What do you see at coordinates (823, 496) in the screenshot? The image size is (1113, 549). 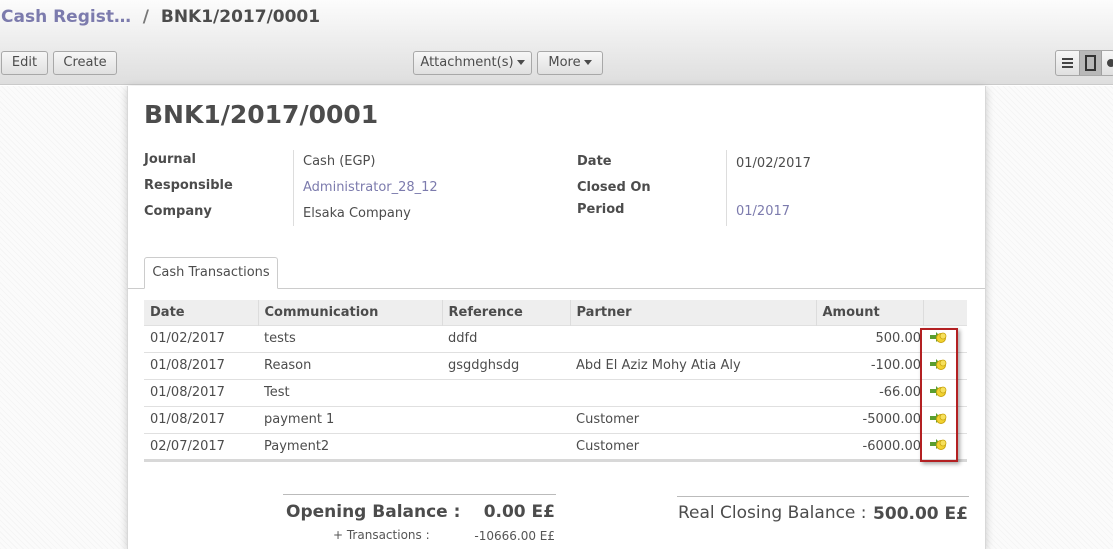 I see `closing-balance-rule` at bounding box center [823, 496].